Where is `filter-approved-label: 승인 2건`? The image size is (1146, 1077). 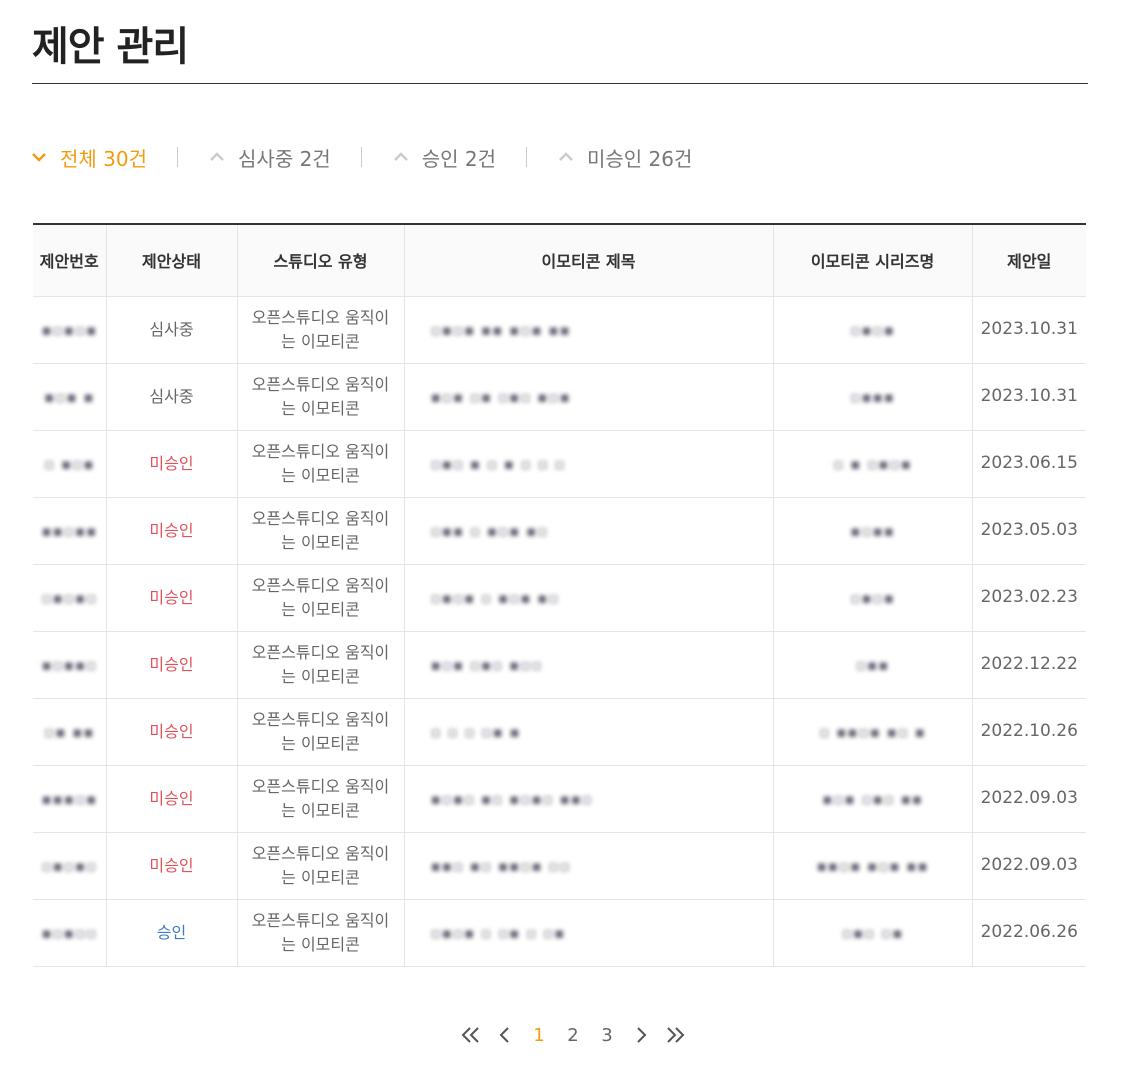 filter-approved-label: 승인 2건 is located at coordinates (458, 158).